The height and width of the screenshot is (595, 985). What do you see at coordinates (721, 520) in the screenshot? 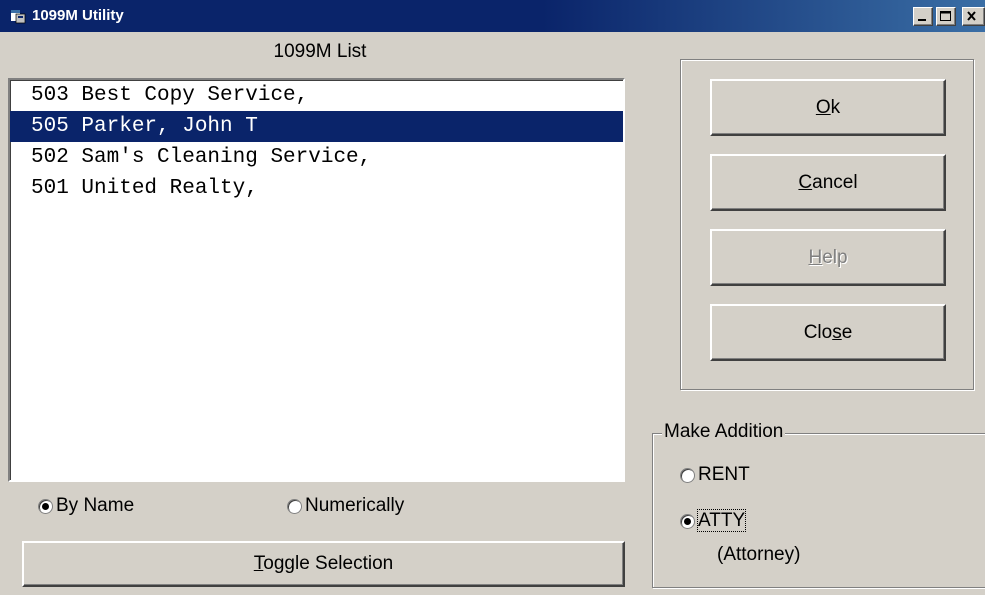
I see `atty-label: ATTY` at bounding box center [721, 520].